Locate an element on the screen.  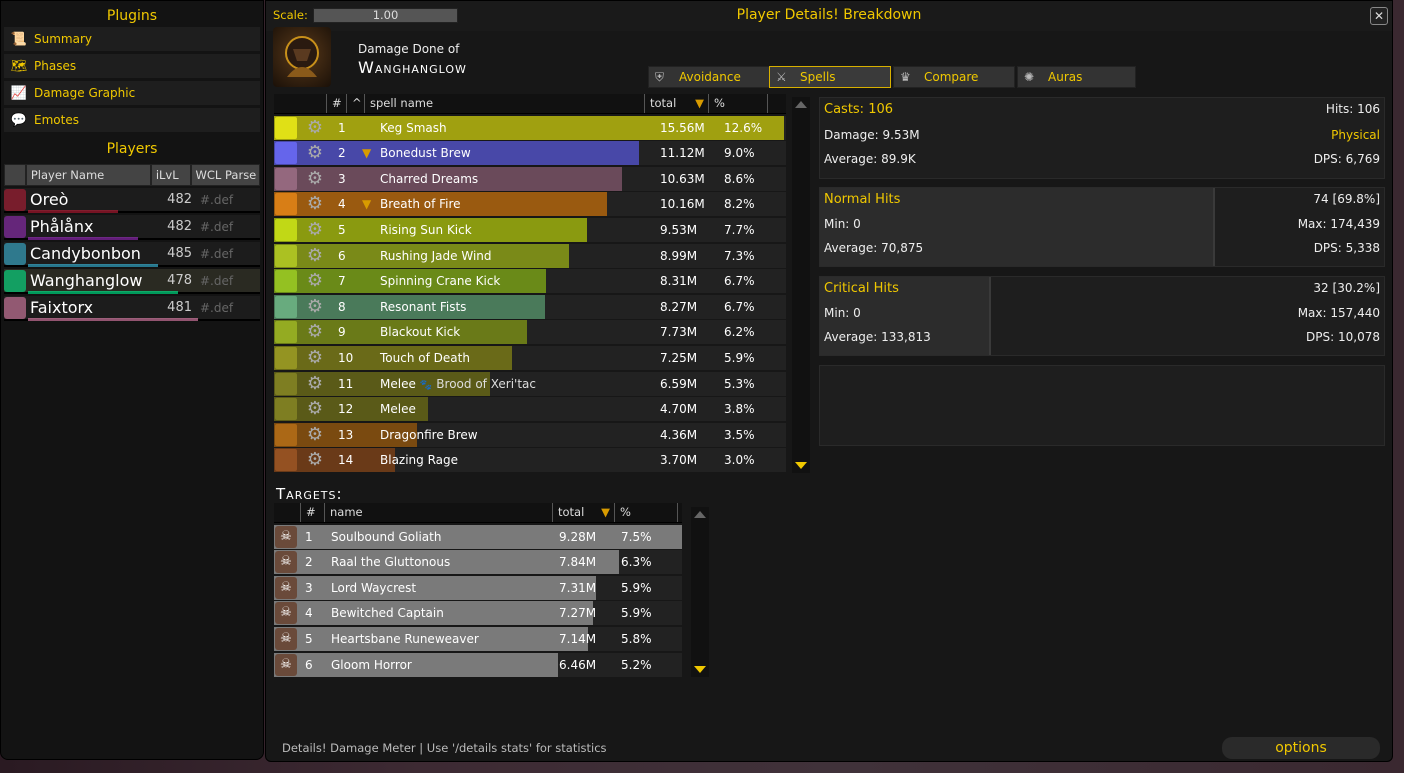
options-button: options is located at coordinates (1301, 748).